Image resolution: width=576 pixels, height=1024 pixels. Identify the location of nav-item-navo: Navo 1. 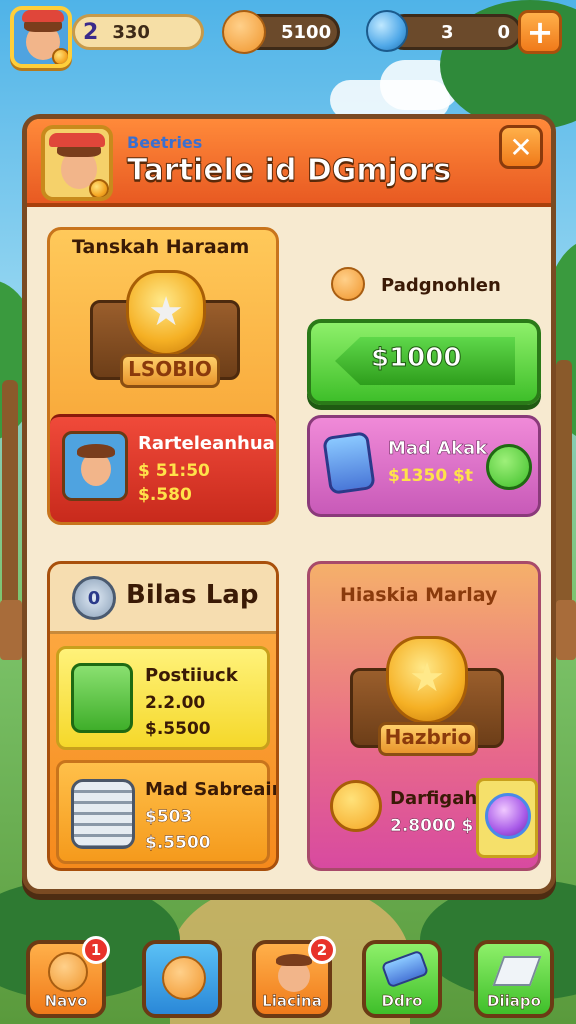
(68, 977).